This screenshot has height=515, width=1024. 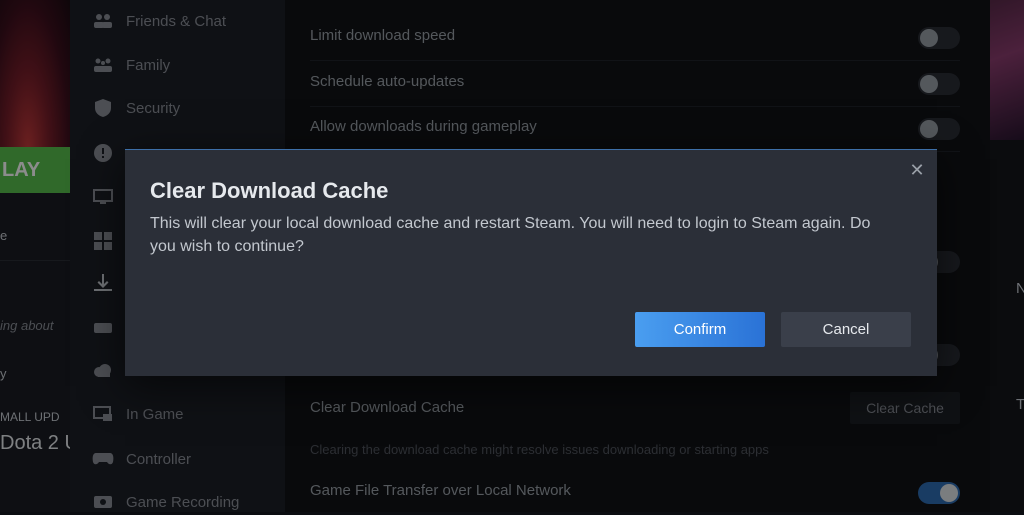 I want to click on confirm-button: Confirm, so click(x=700, y=329).